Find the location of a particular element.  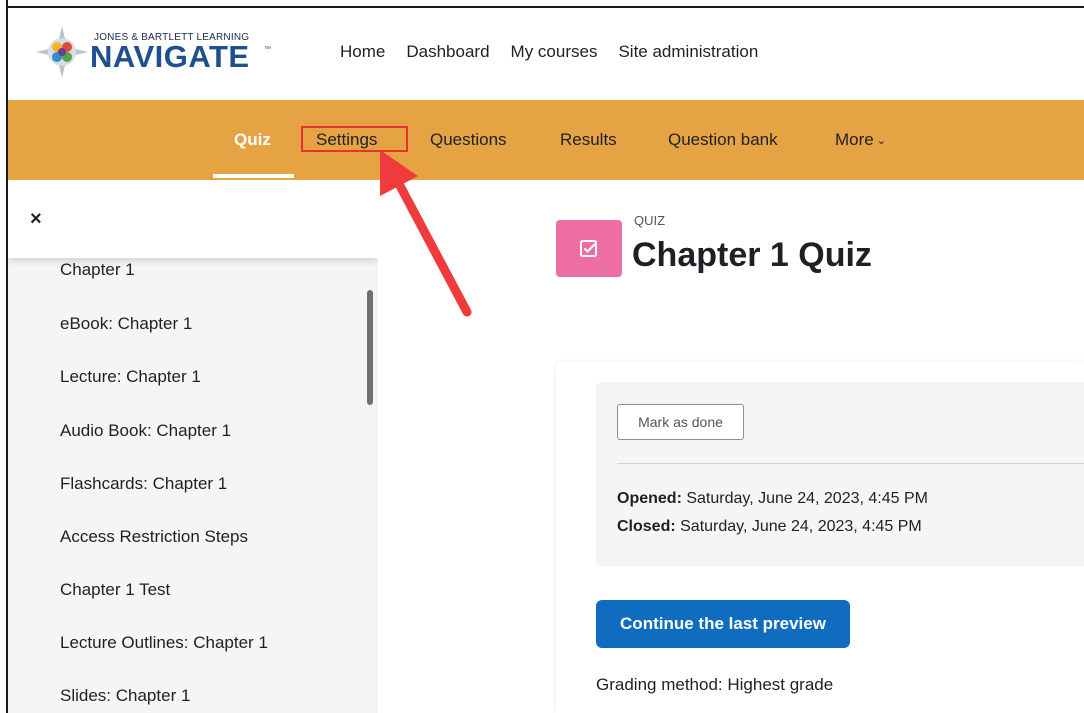

brand-name: NAVIGATE is located at coordinates (170, 56).